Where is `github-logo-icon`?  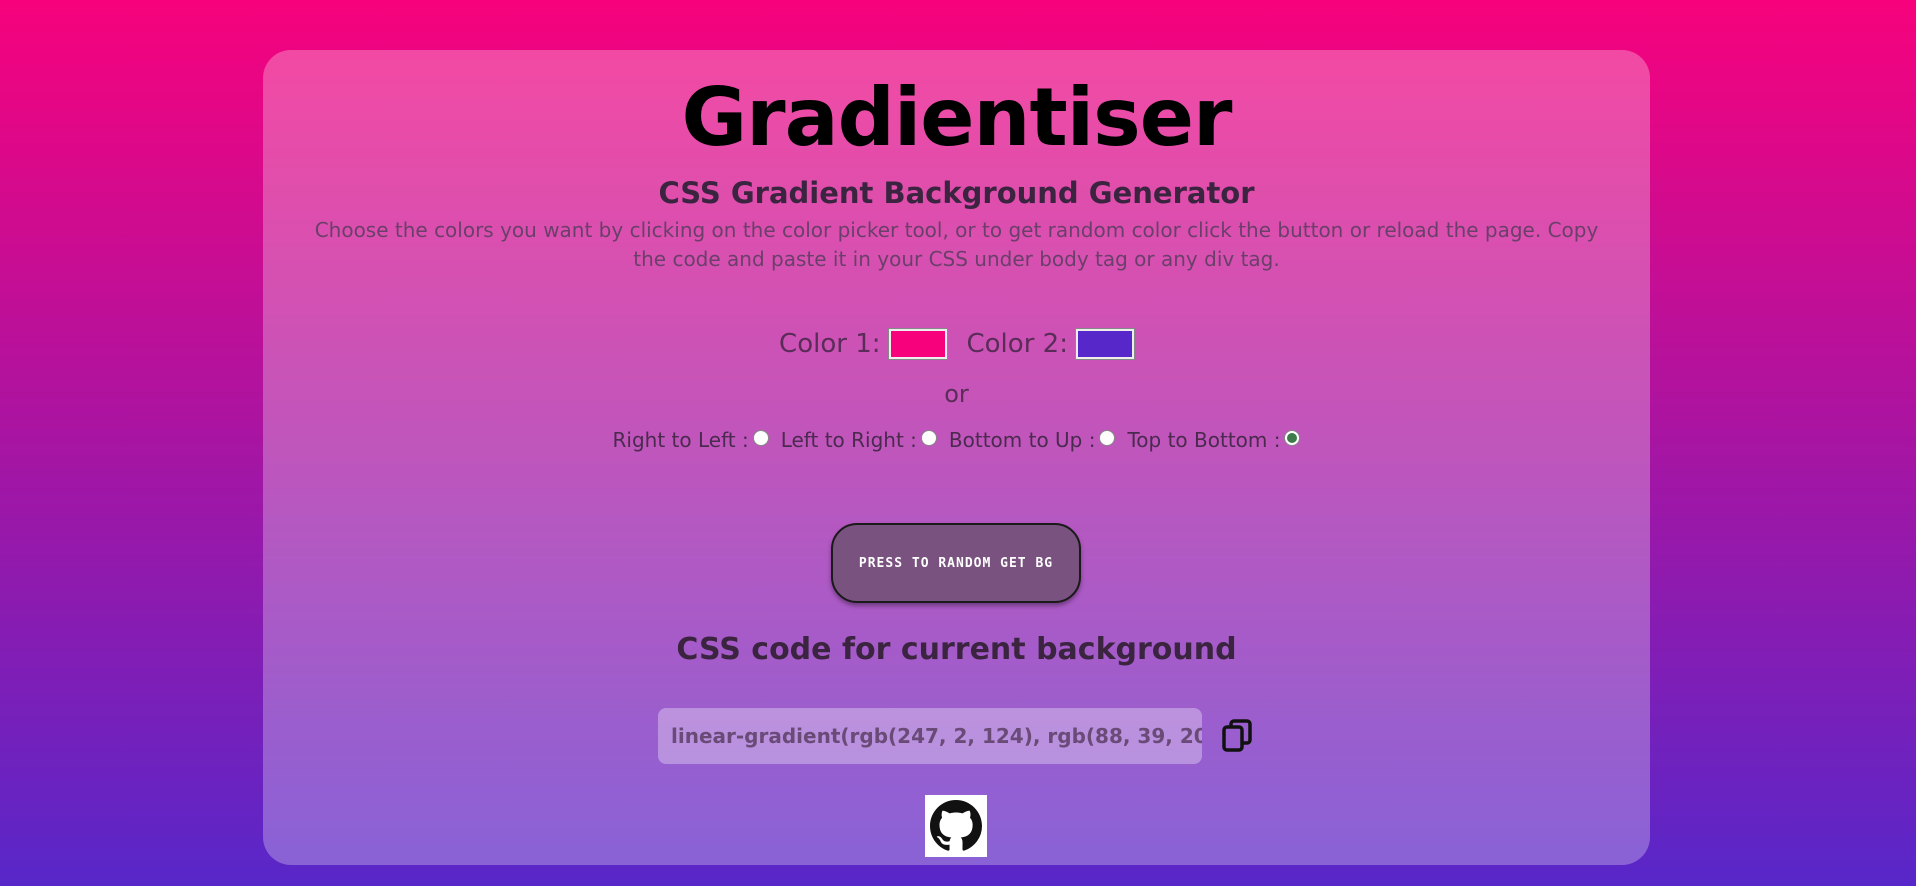 github-logo-icon is located at coordinates (956, 825).